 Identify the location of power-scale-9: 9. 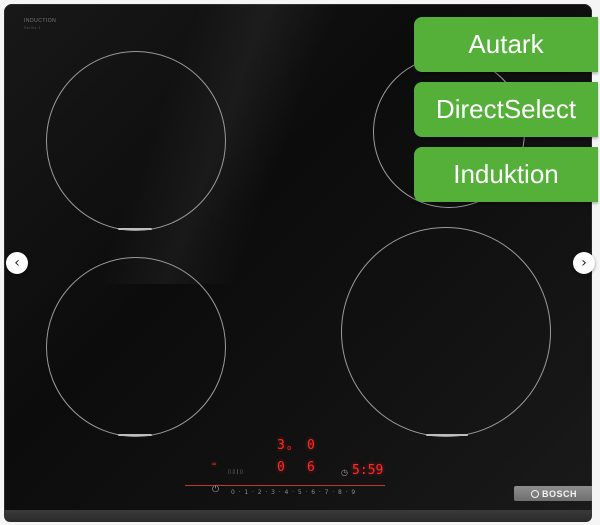
(353, 492).